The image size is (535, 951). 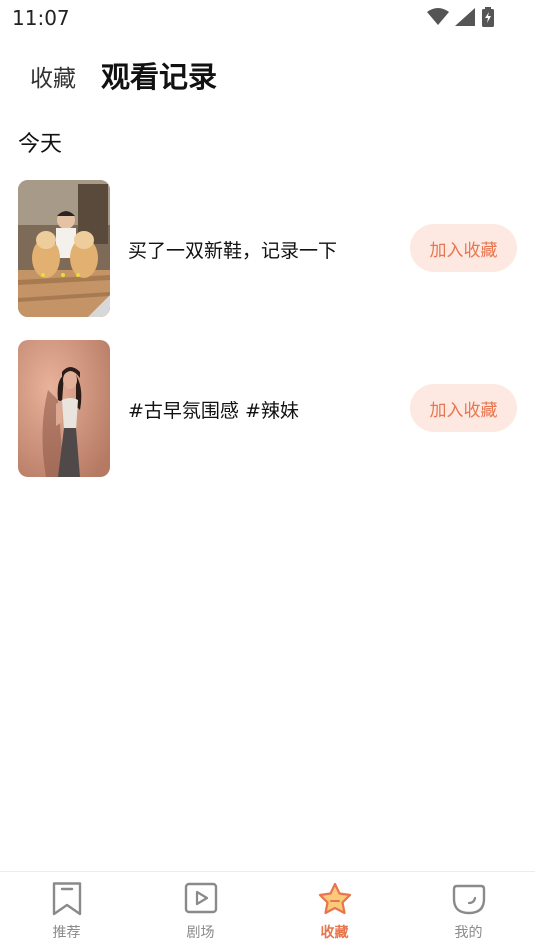 What do you see at coordinates (465, 17) in the screenshot?
I see `signal-icon` at bounding box center [465, 17].